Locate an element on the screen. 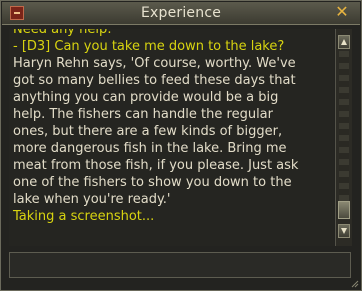 This screenshot has height=291, width=362. scroll-up-button is located at coordinates (344, 42).